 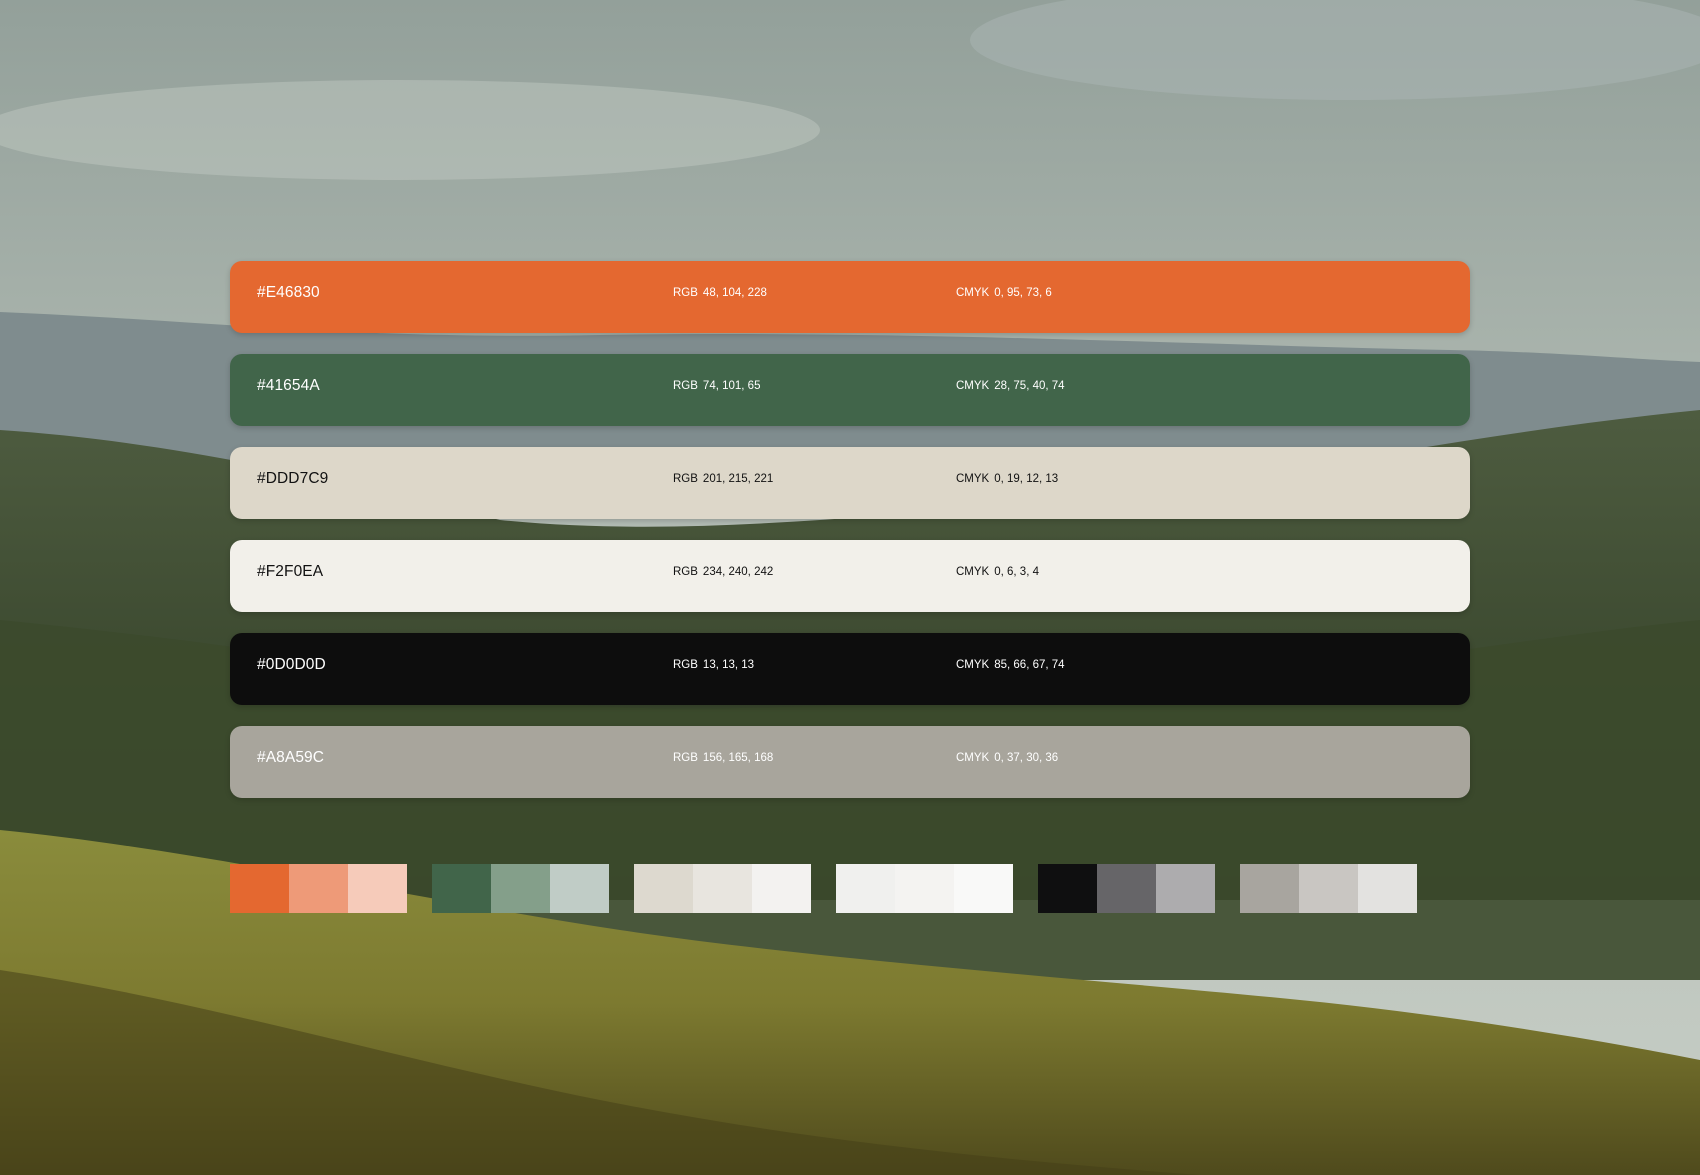 I want to click on hex-code: #DDD7C9, so click(x=293, y=478).